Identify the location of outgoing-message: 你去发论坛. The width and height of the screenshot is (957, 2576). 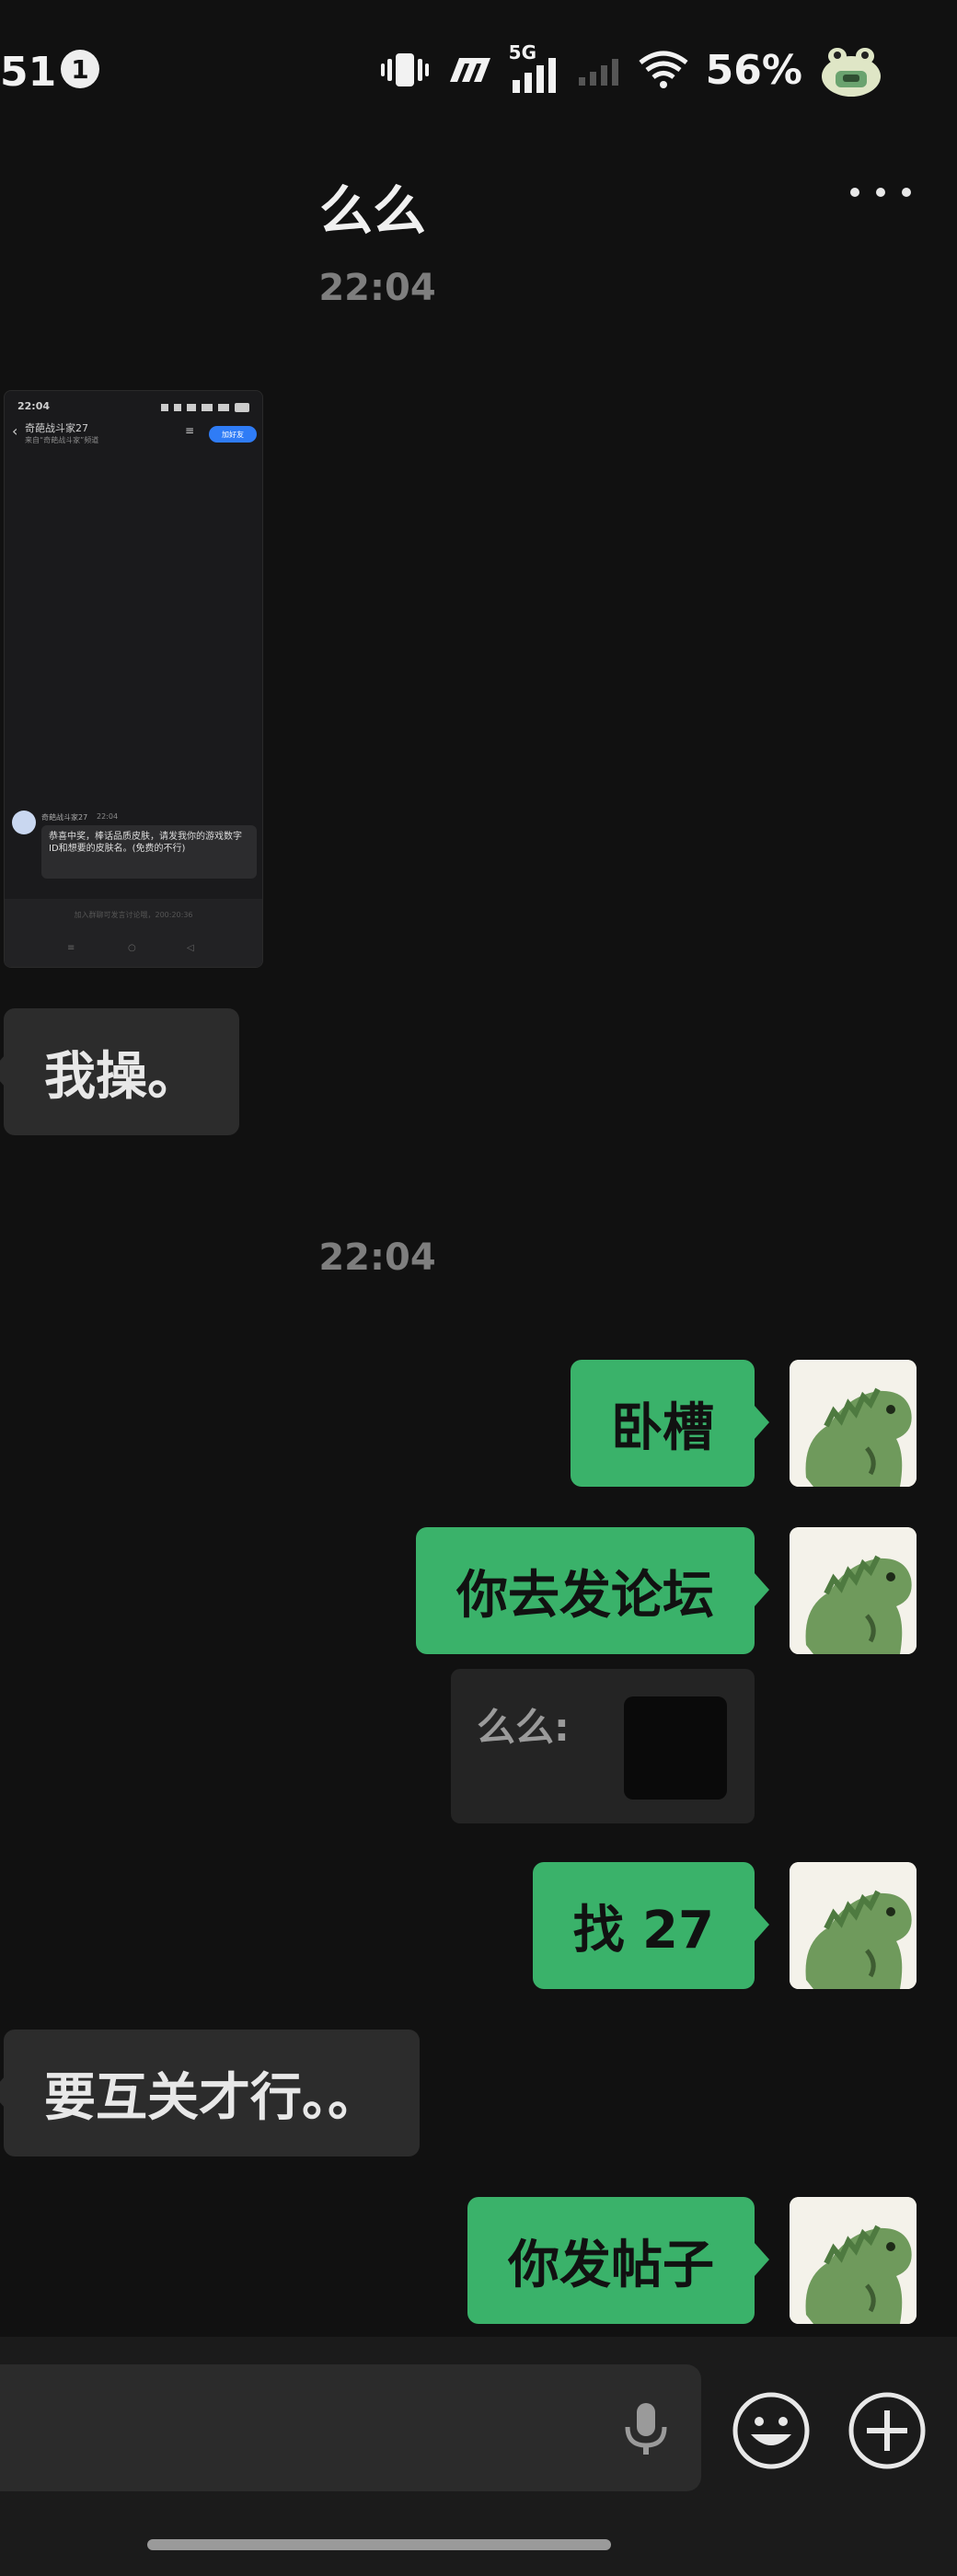
(592, 1590).